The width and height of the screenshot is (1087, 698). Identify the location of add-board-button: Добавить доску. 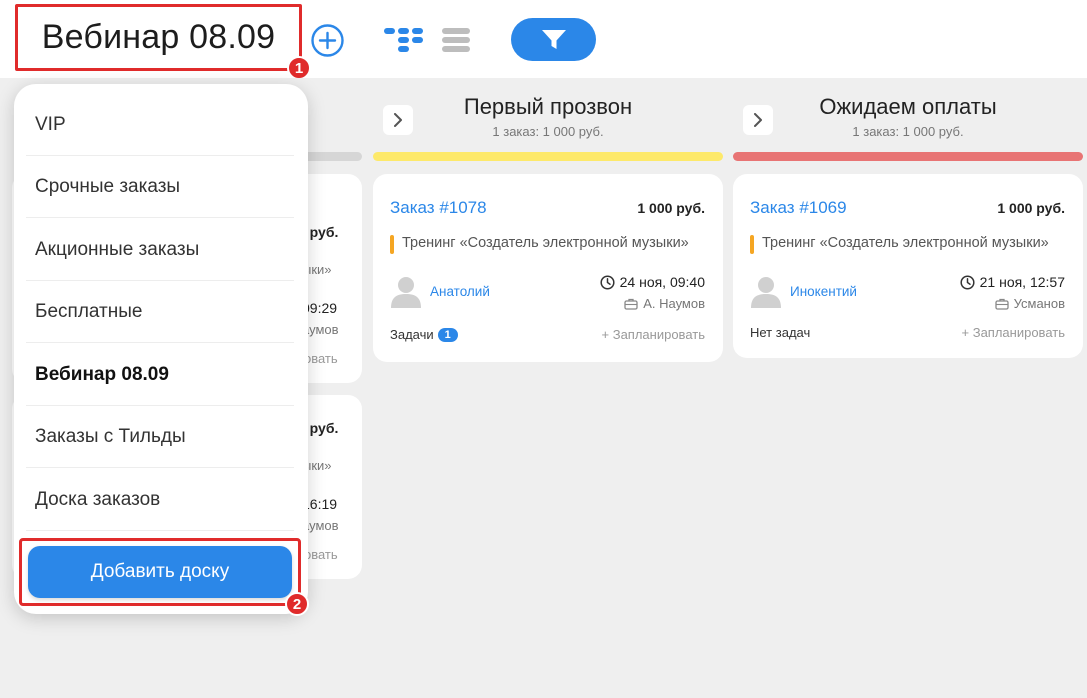
(160, 572).